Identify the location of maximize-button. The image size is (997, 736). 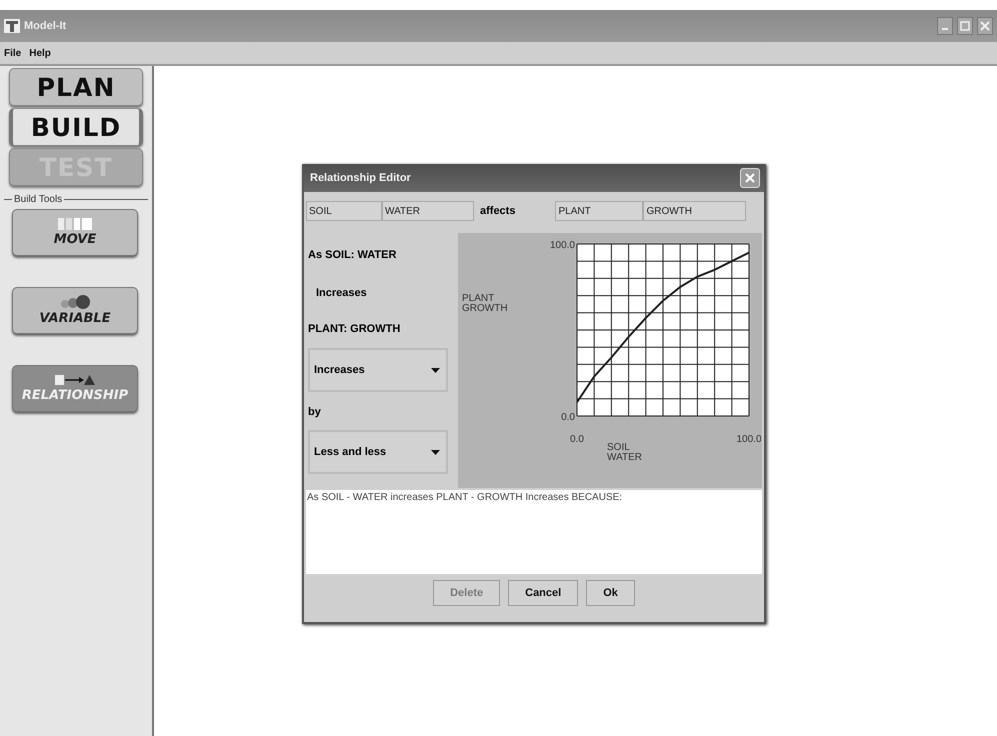
(965, 26).